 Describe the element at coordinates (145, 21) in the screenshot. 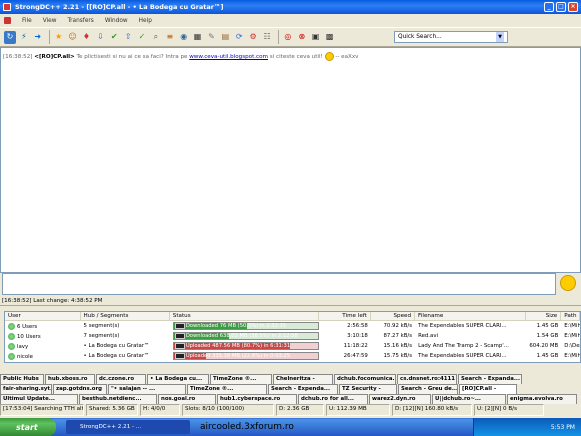

I see `menu-help: Help` at that location.